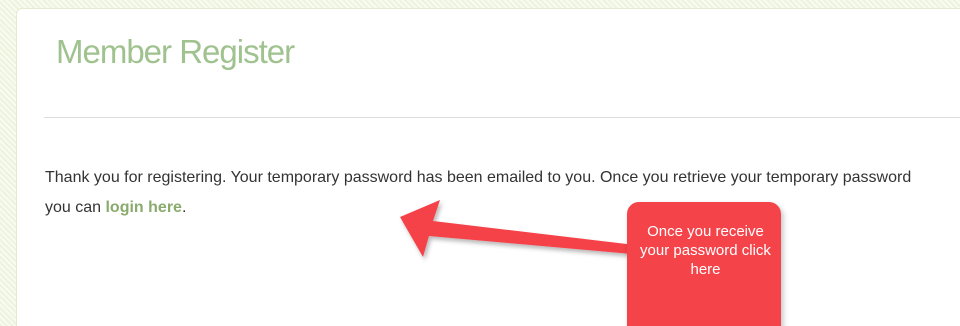 The image size is (960, 326). Describe the element at coordinates (184, 207) in the screenshot. I see `message-period: .` at that location.